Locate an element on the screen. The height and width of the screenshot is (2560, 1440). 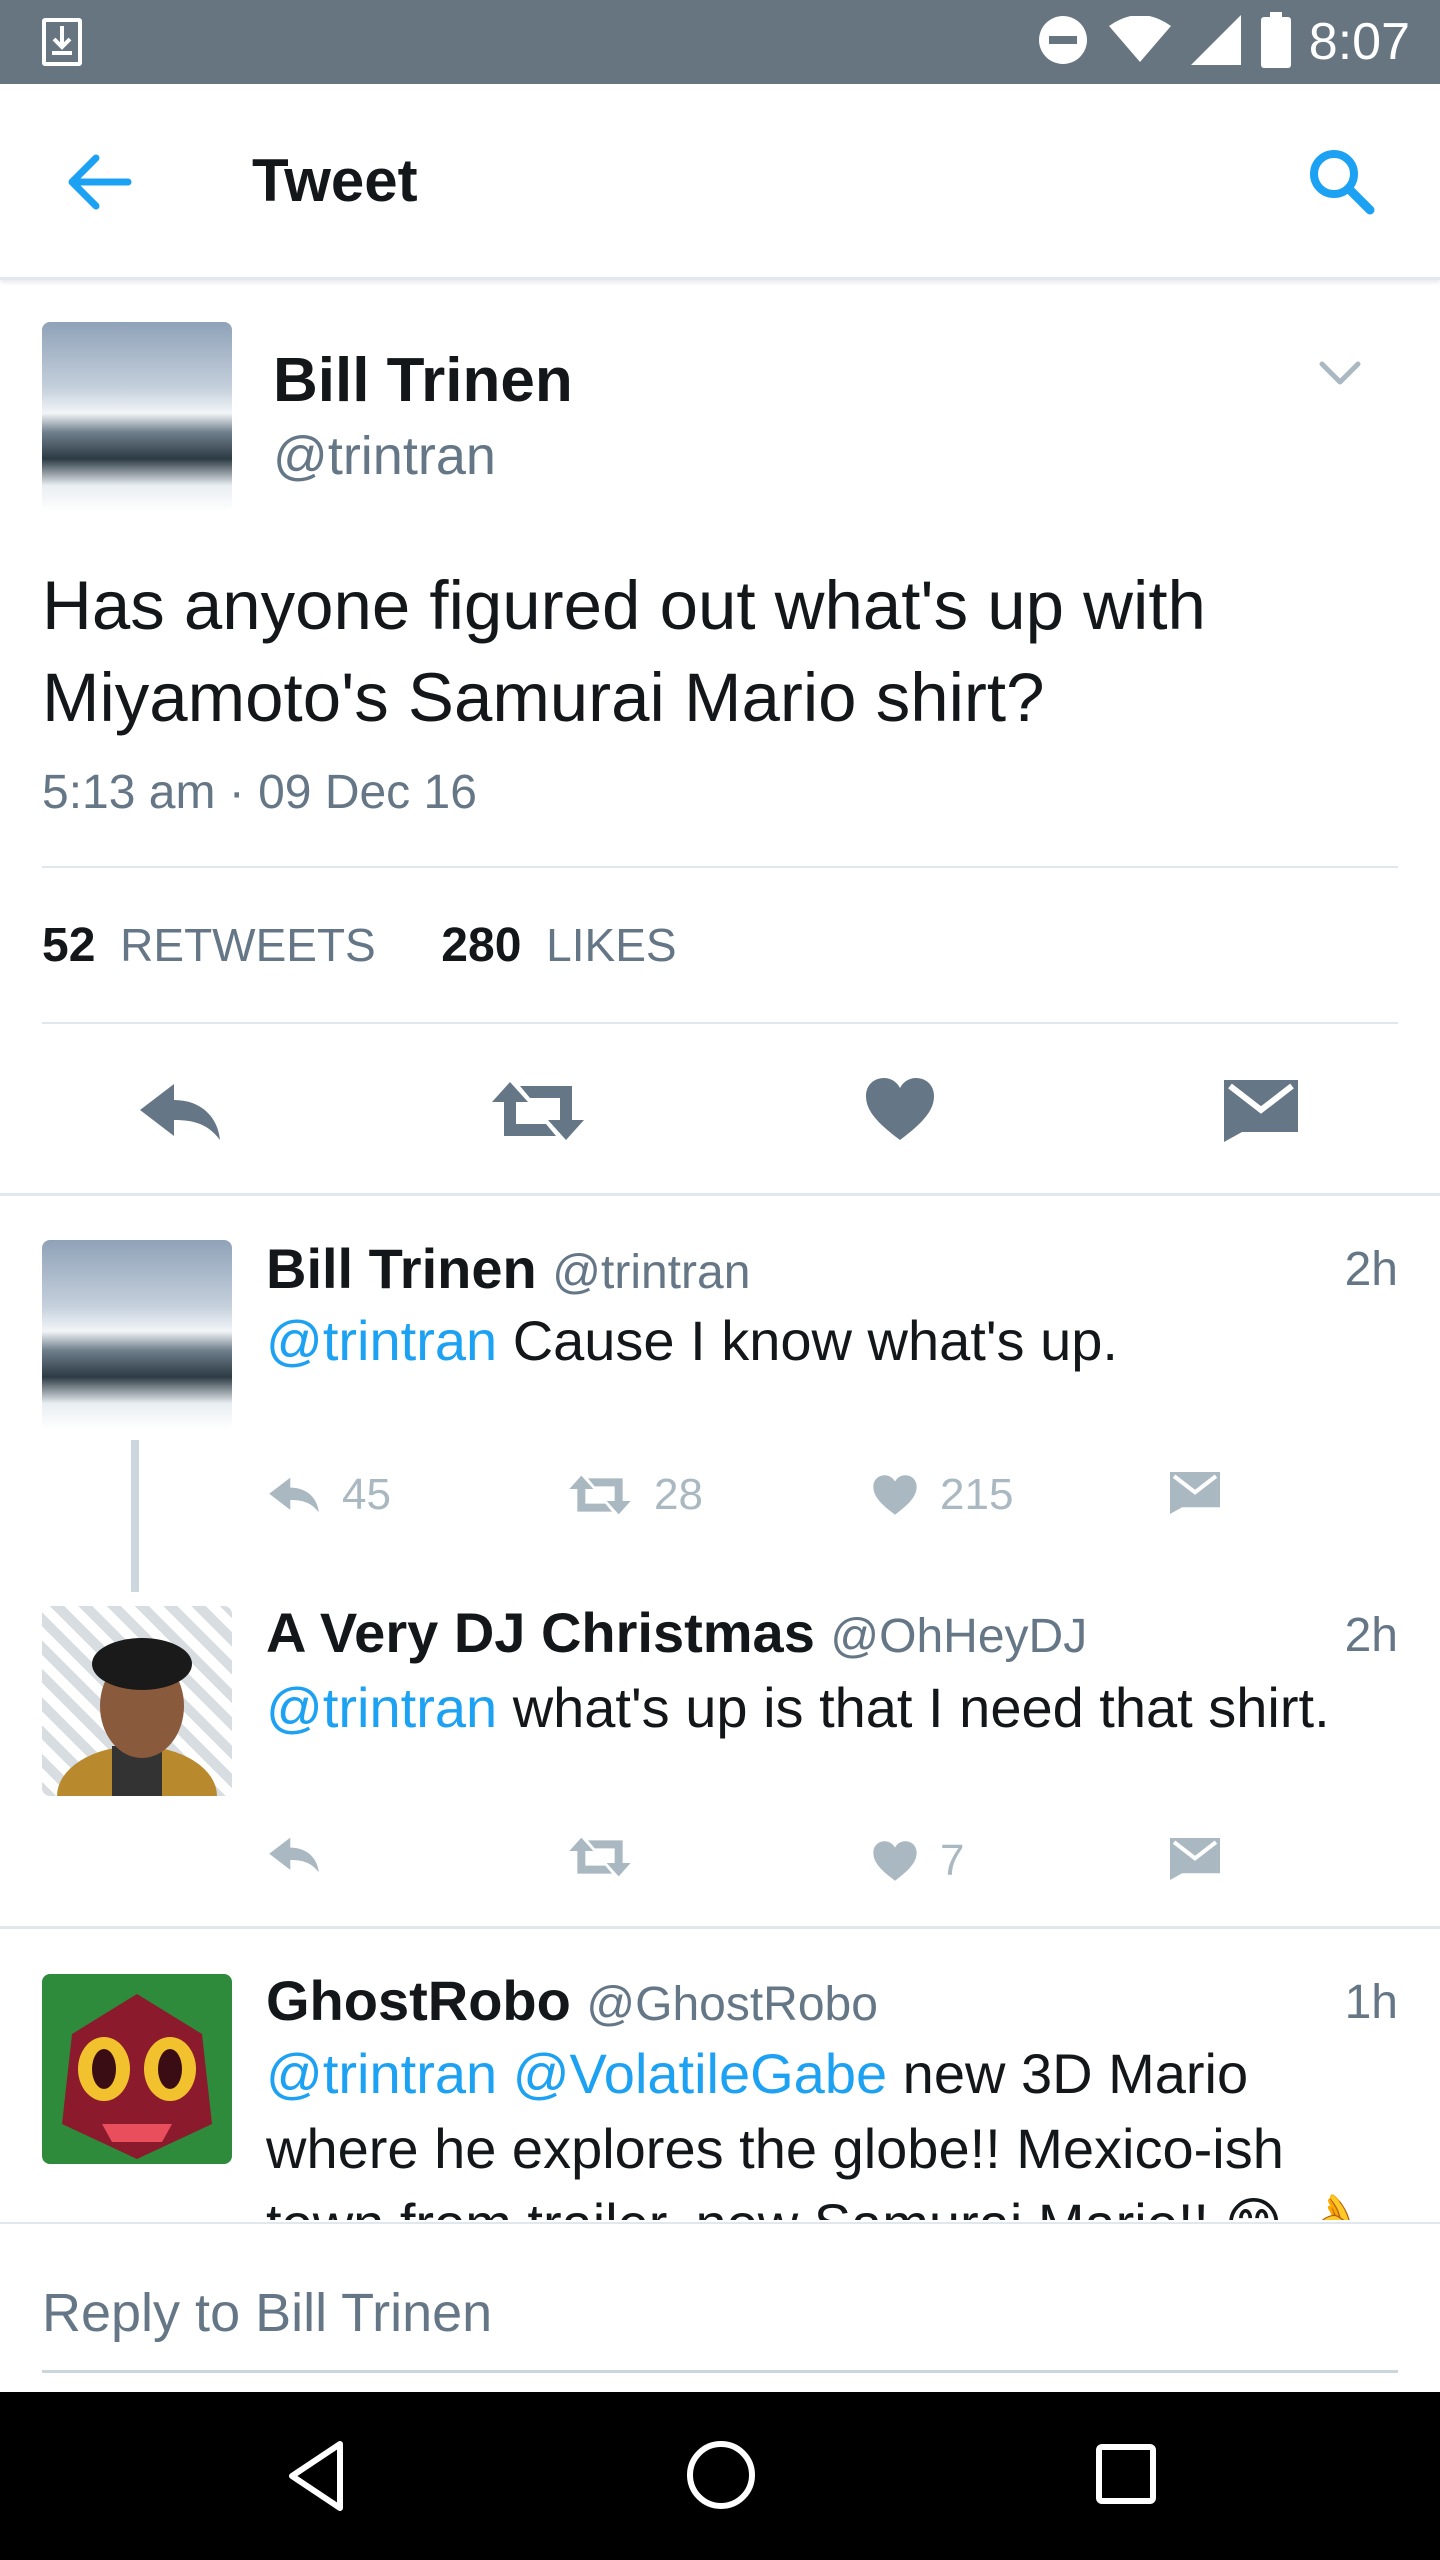
download-icon is located at coordinates (62, 42).